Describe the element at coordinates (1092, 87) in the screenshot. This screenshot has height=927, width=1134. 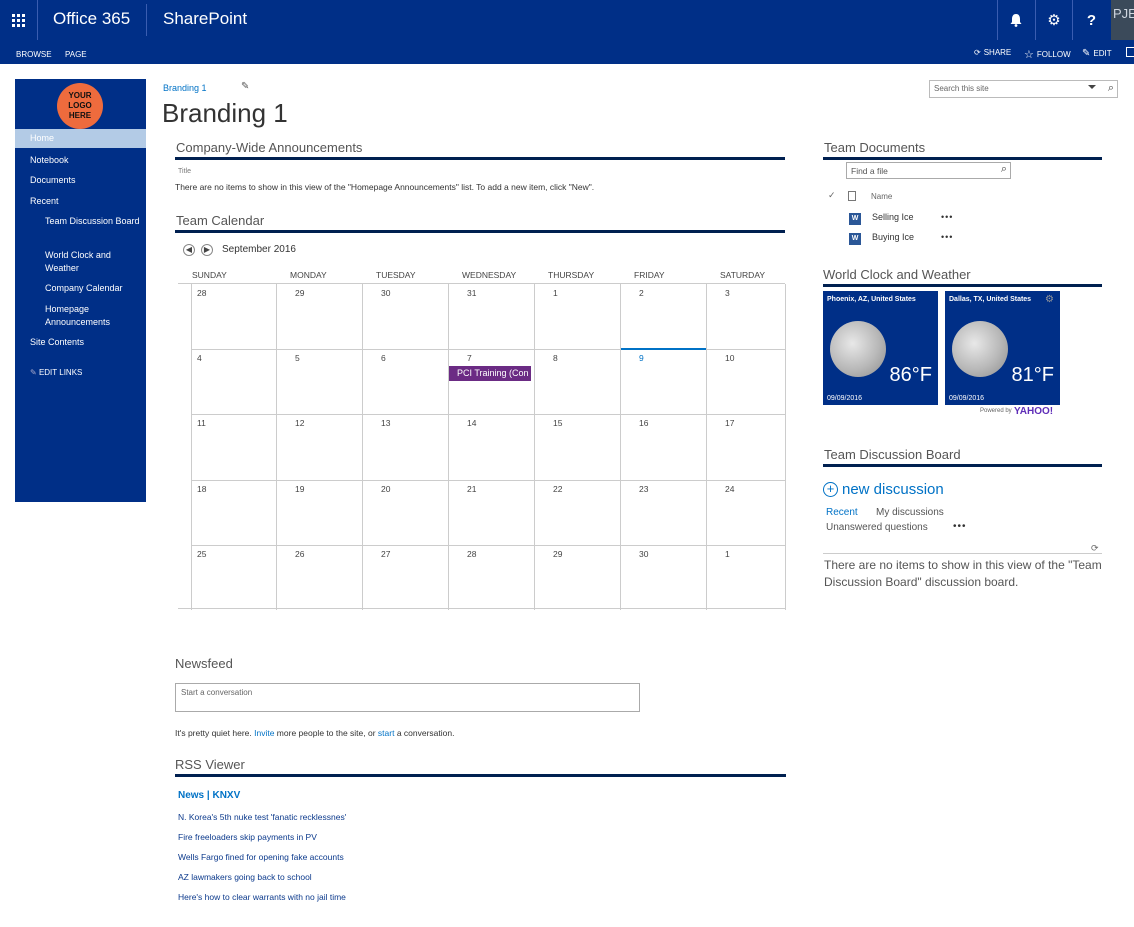
I see `search-scope-dropdown-icon` at that location.